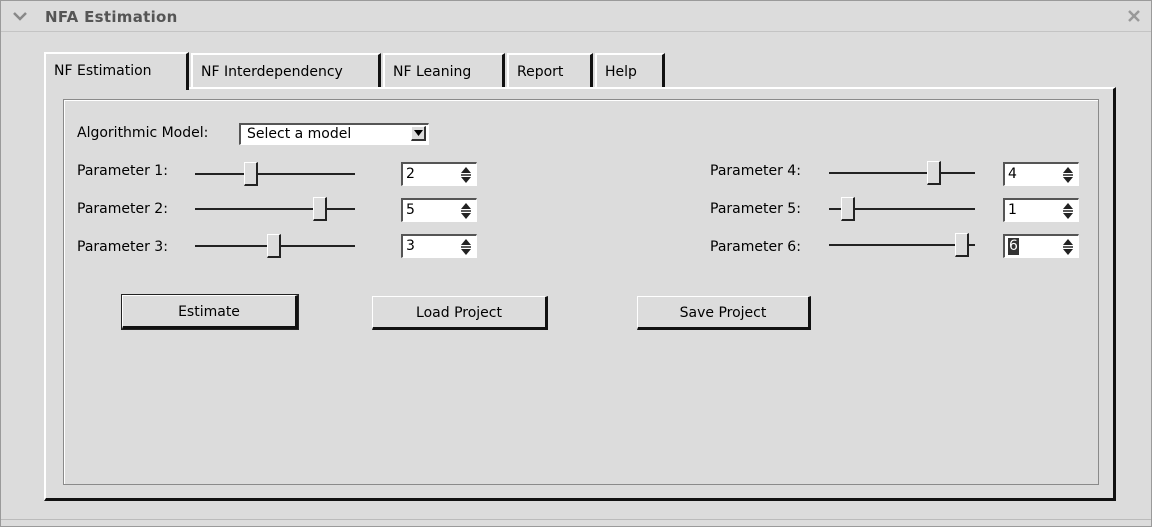 Image resolution: width=1155 pixels, height=530 pixels. I want to click on parameter-3-label: Parameter 3:, so click(122, 247).